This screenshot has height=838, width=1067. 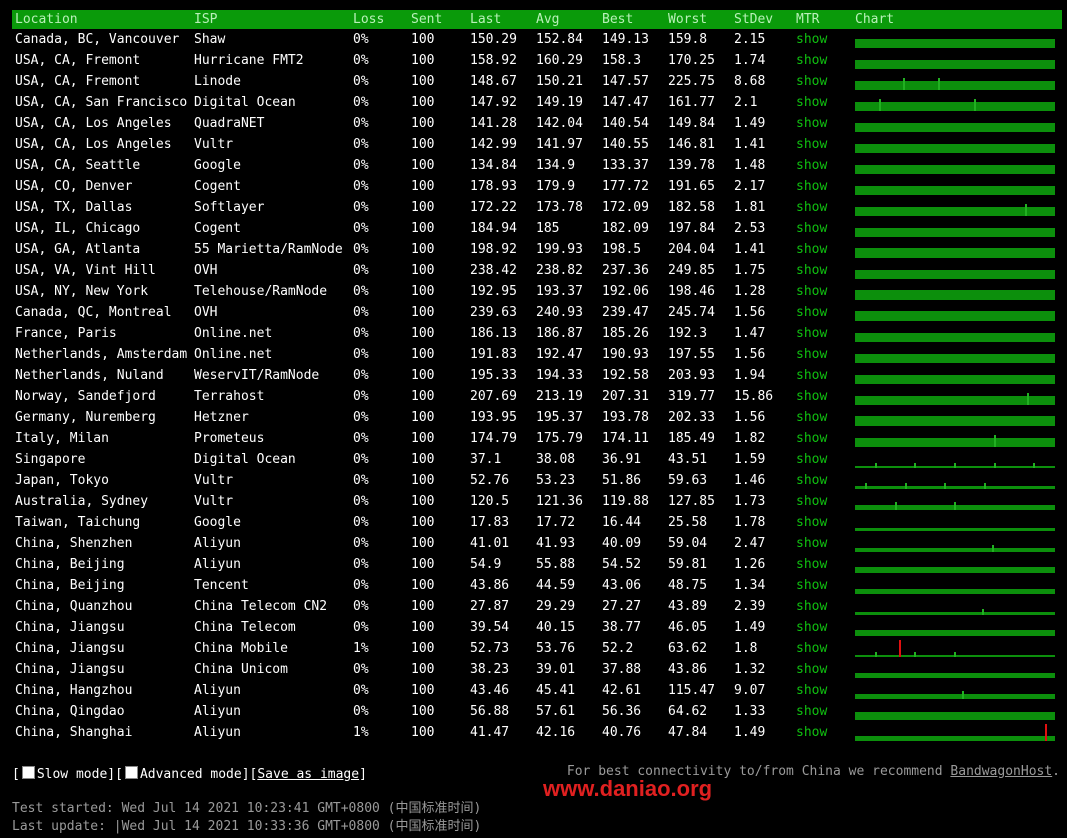 I want to click on cell-location: China, Qingdao, so click(x=70, y=711).